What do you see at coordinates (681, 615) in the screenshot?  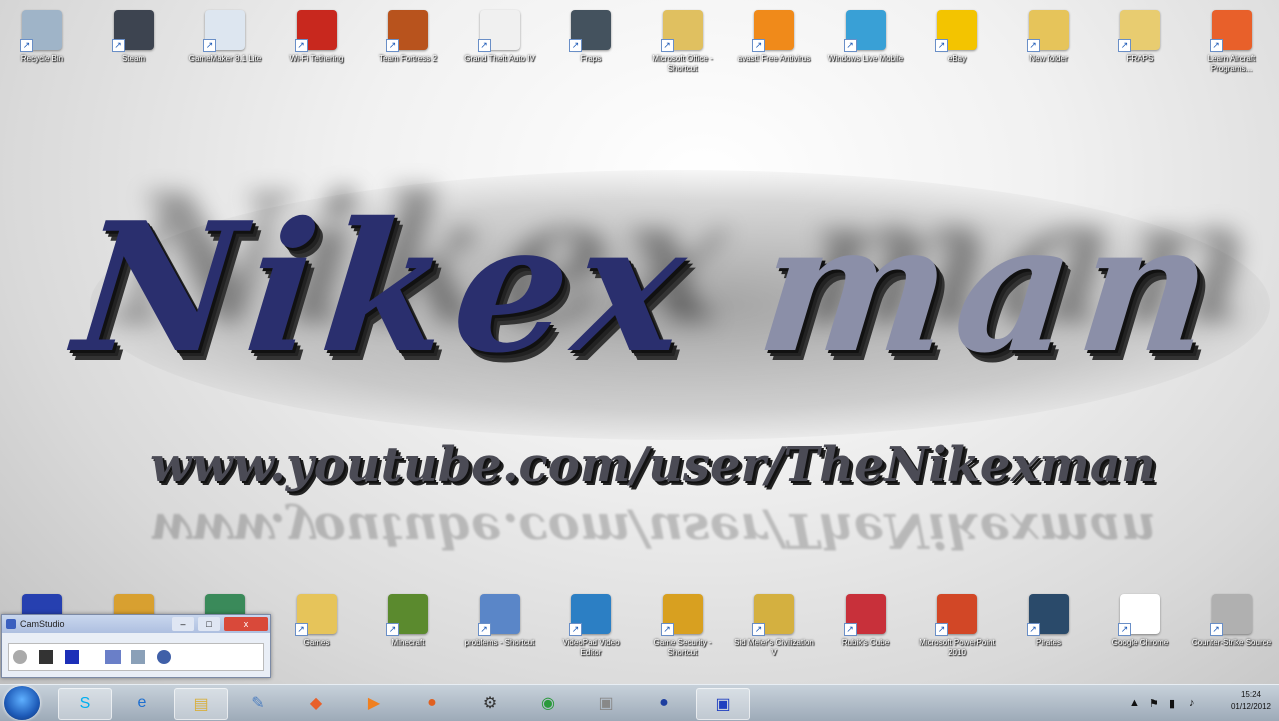 I see `lock-icon: ↗` at bounding box center [681, 615].